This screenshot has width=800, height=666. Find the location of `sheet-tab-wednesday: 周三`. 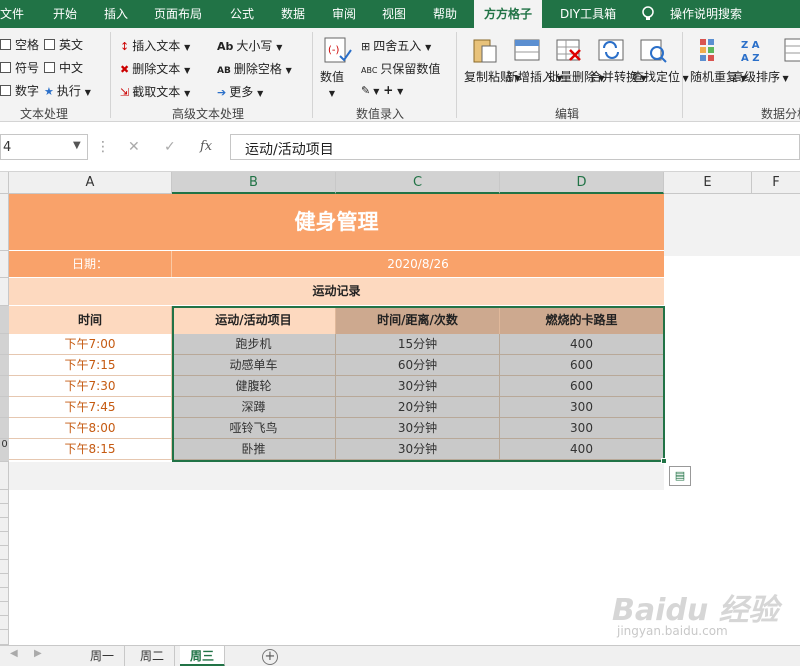

sheet-tab-wednesday: 周三 is located at coordinates (203, 656).